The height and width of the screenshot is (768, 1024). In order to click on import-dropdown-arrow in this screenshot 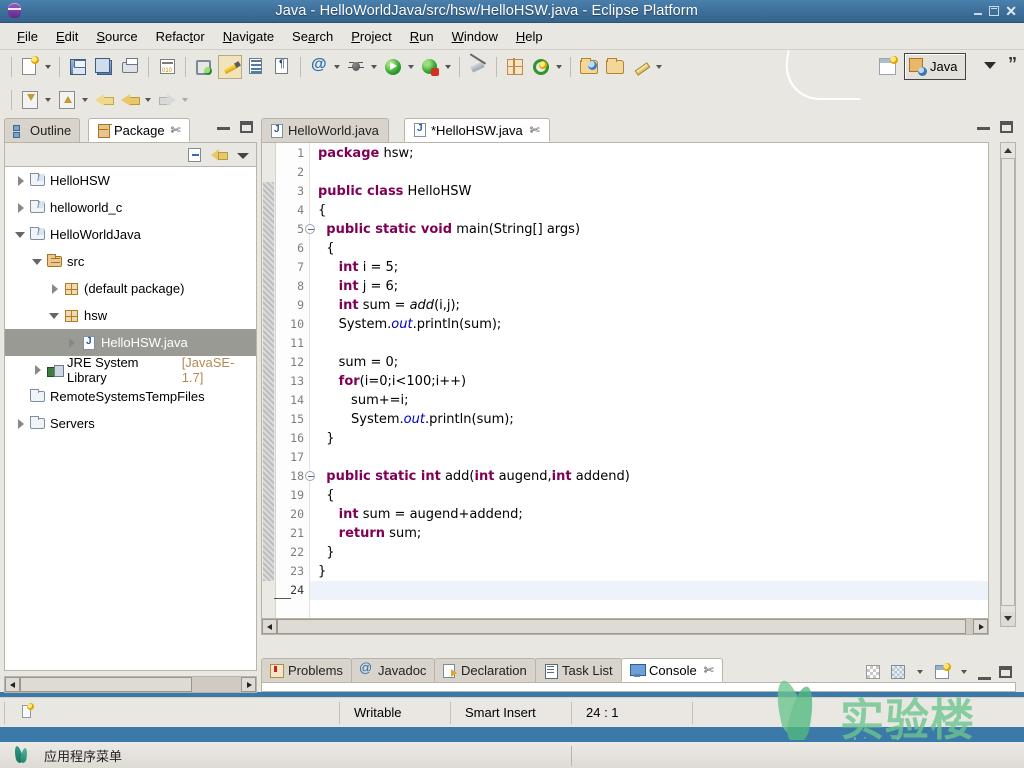, I will do `click(48, 100)`.